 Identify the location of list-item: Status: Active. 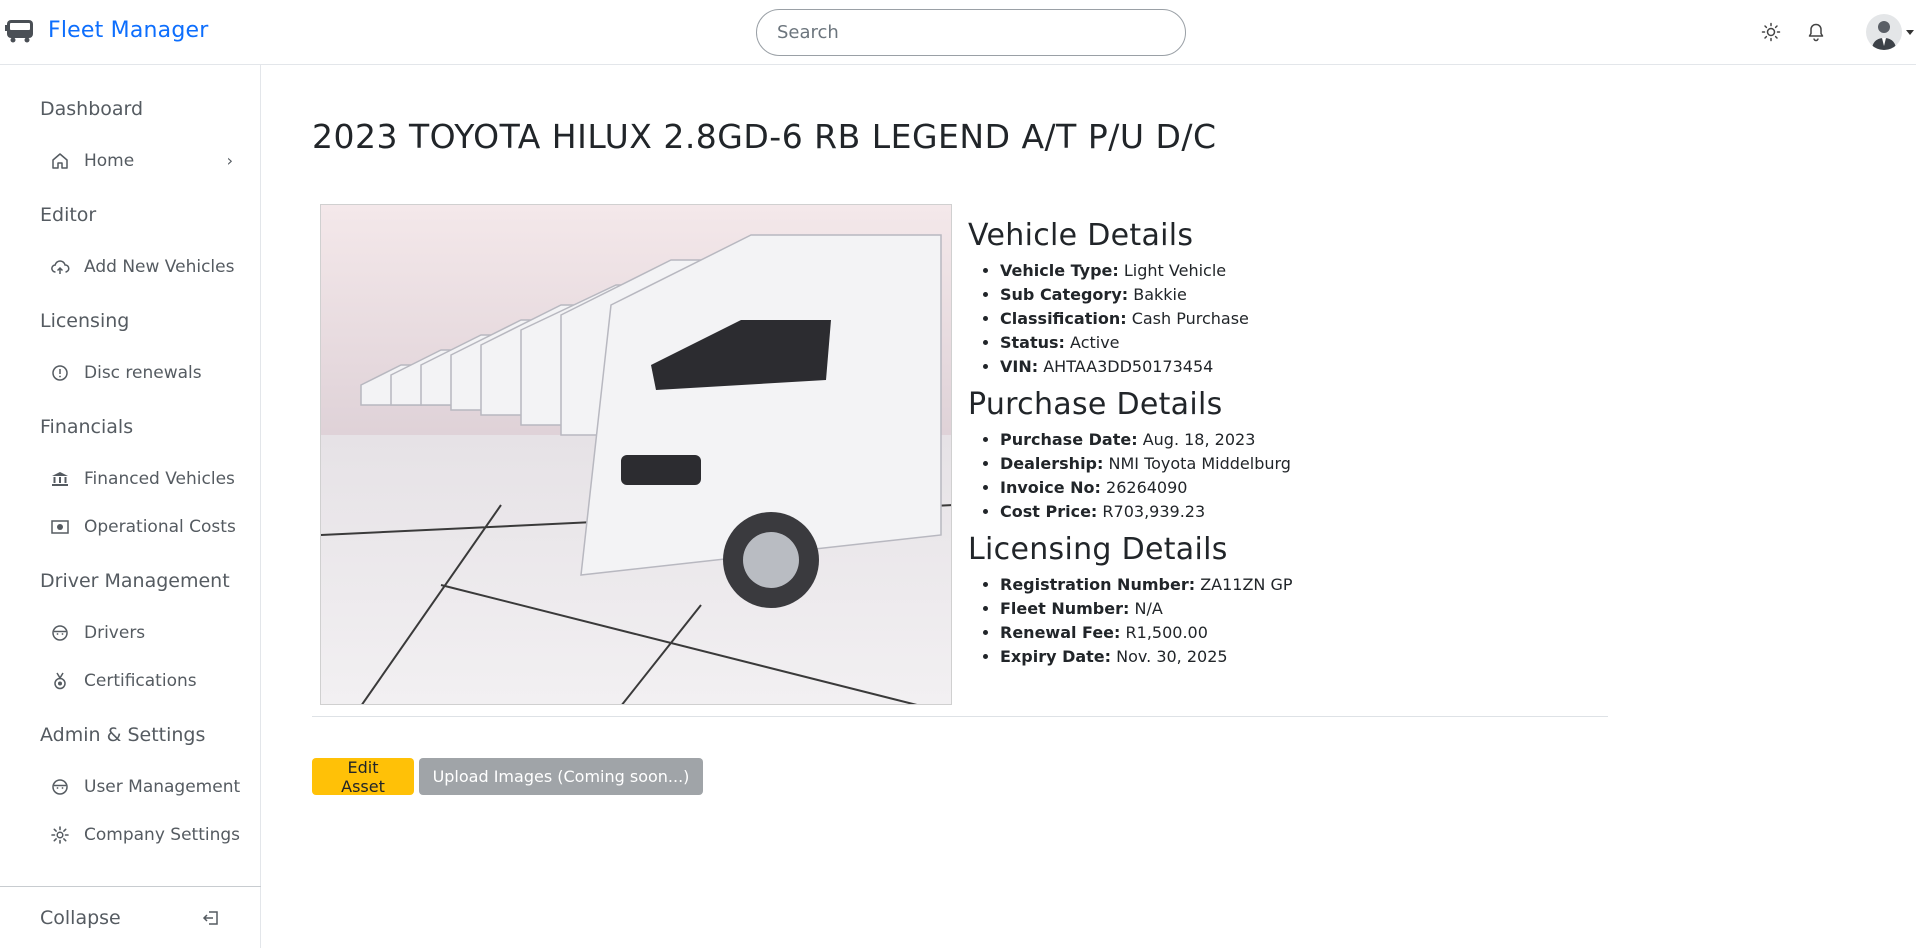
(1304, 343).